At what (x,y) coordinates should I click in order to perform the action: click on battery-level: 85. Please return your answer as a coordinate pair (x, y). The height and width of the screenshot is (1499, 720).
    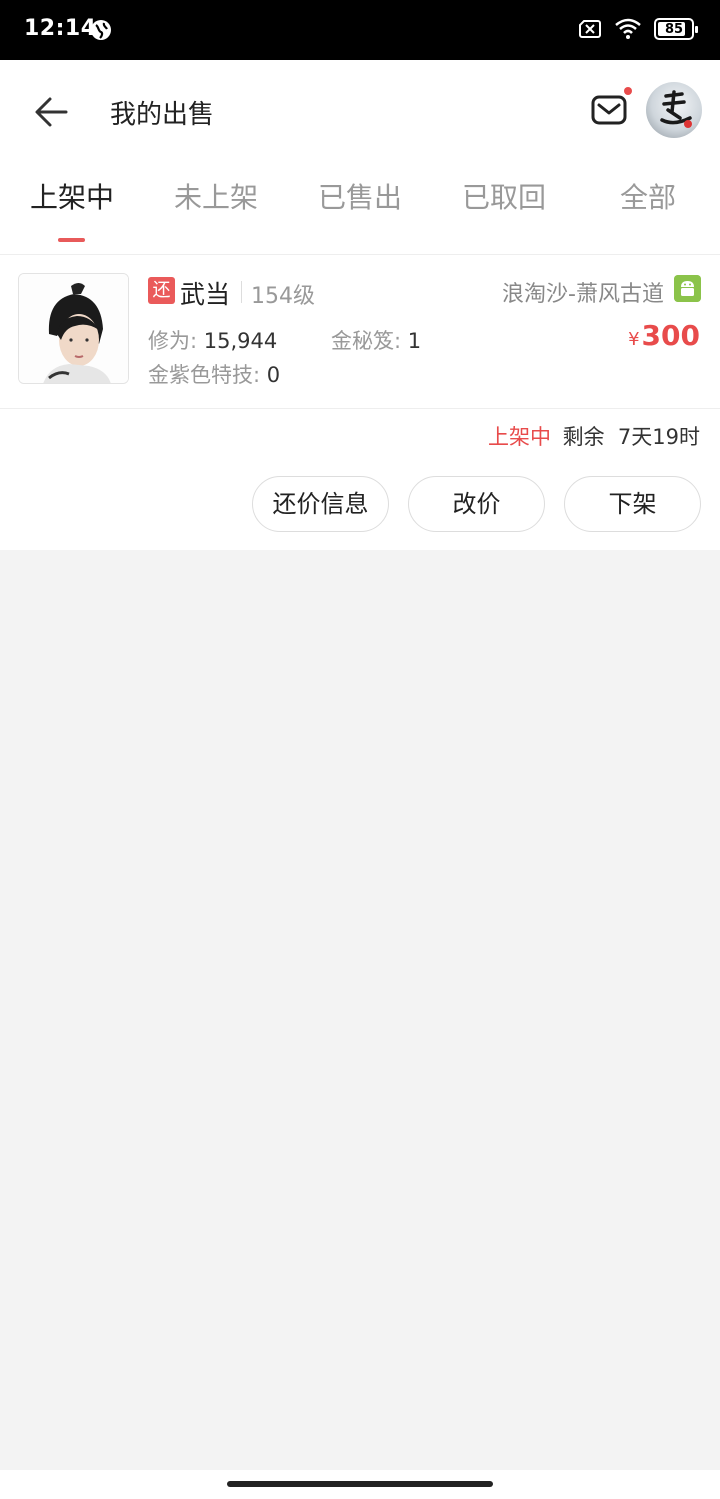
    Looking at the image, I should click on (674, 29).